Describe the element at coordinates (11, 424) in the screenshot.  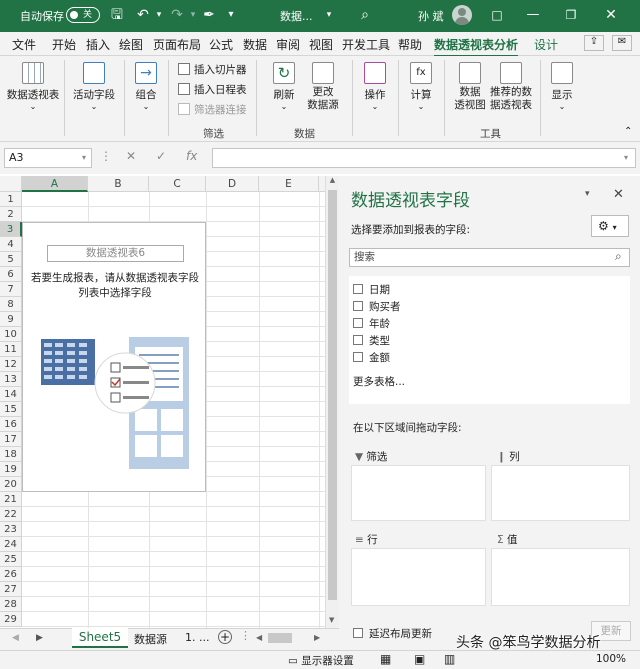
I see `row-header: 16` at that location.